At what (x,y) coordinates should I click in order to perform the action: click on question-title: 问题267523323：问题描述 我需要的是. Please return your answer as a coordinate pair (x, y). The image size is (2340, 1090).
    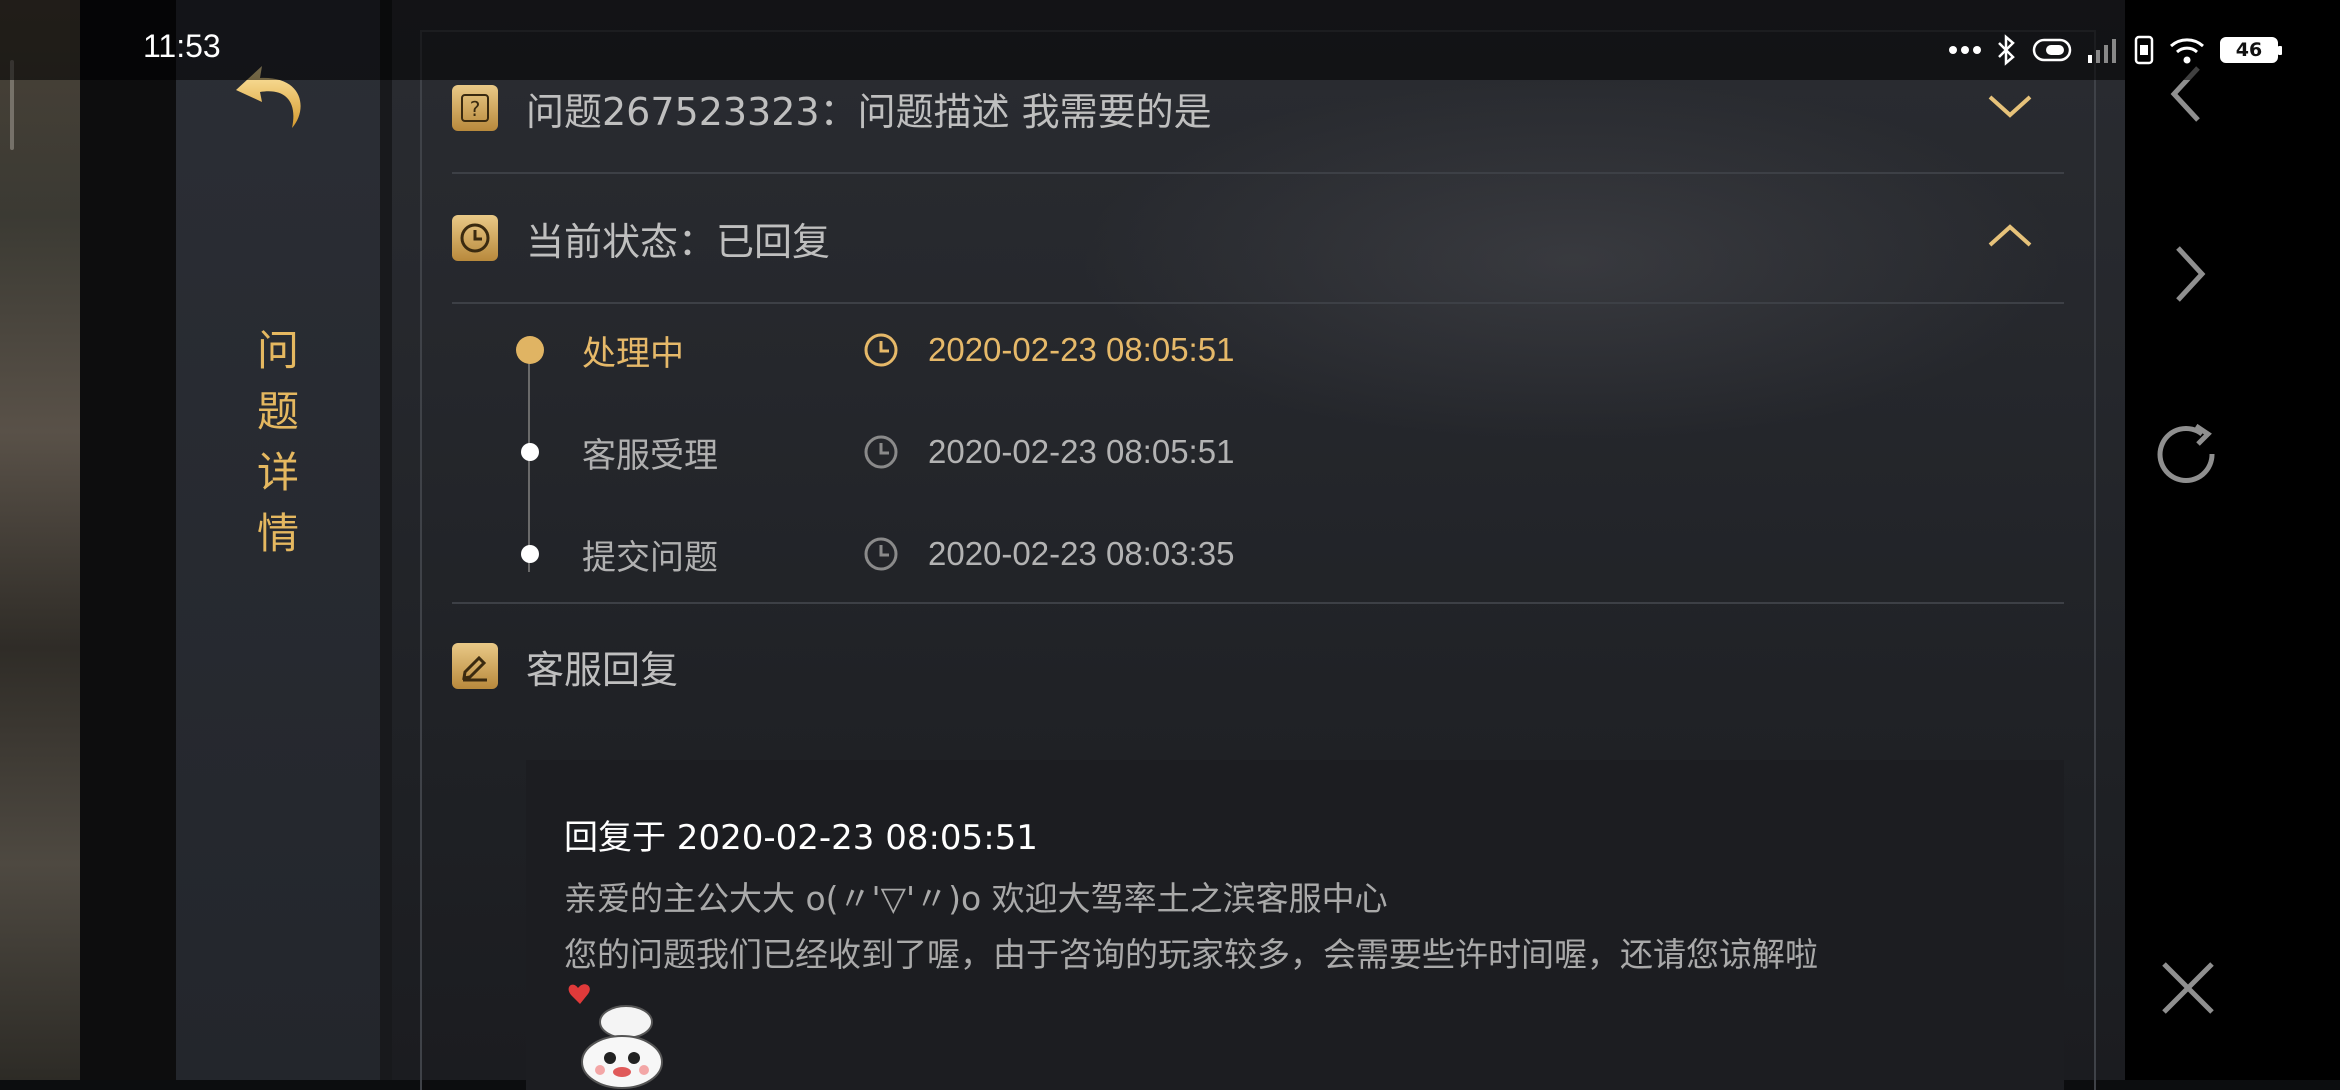
    Looking at the image, I should click on (869, 111).